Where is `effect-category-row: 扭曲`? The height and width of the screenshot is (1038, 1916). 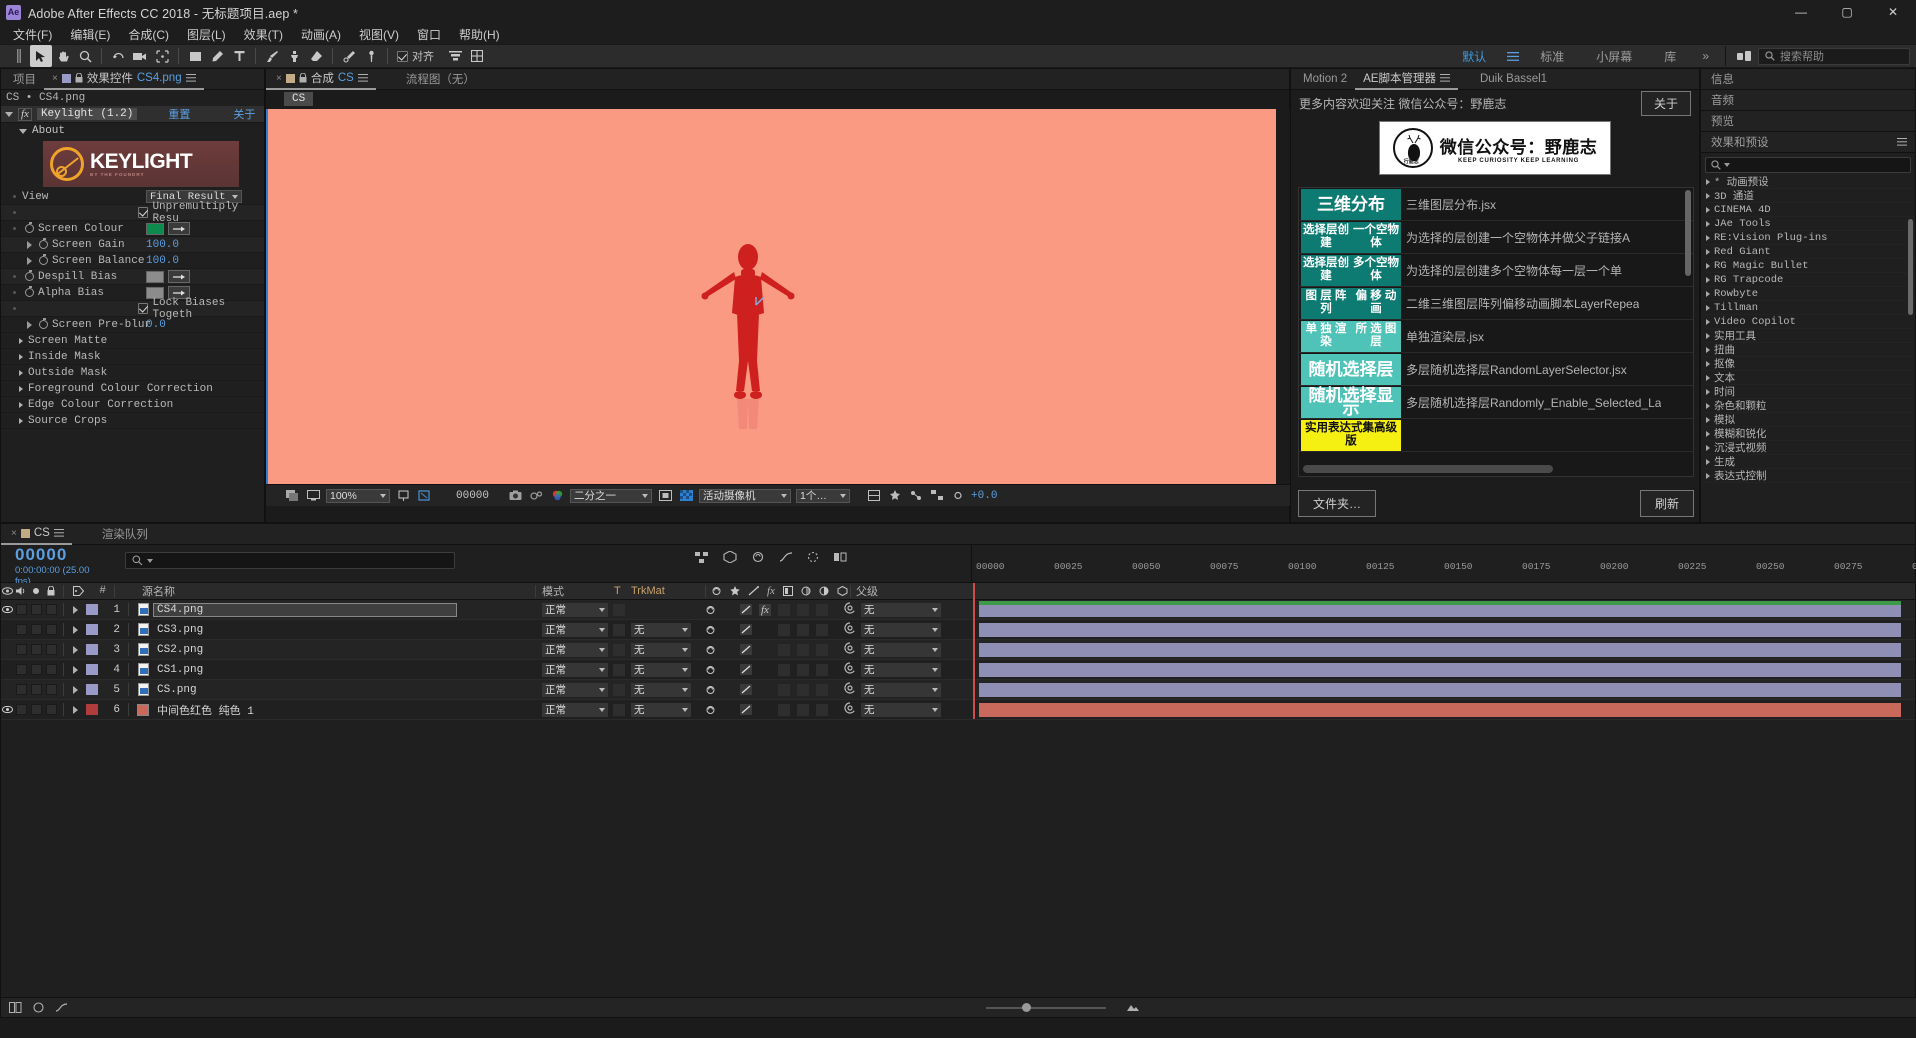 effect-category-row: 扭曲 is located at coordinates (1808, 350).